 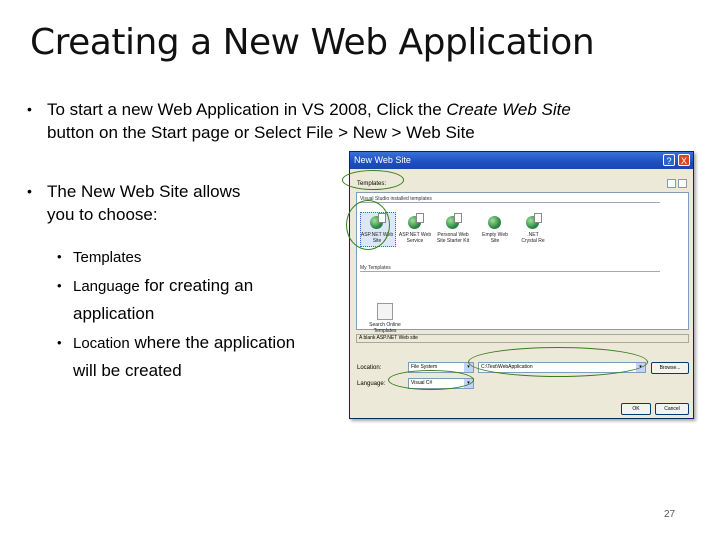 What do you see at coordinates (212, 342) in the screenshot?
I see `subbullet-text: where the application` at bounding box center [212, 342].